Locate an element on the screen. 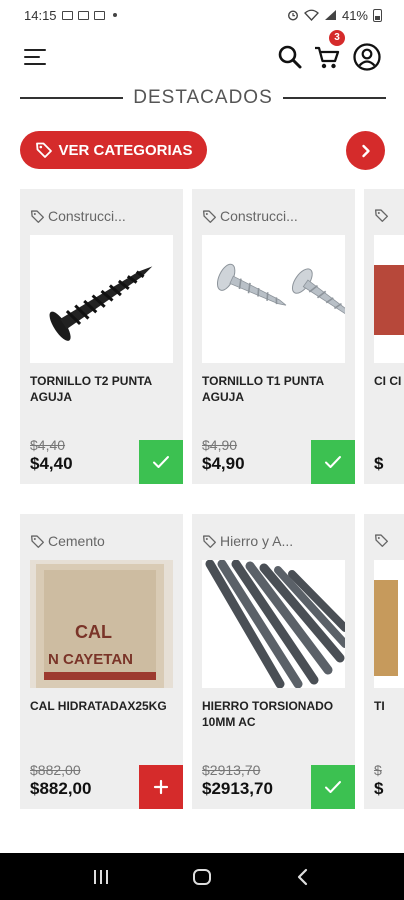  recent-apps-button is located at coordinates (101, 877).